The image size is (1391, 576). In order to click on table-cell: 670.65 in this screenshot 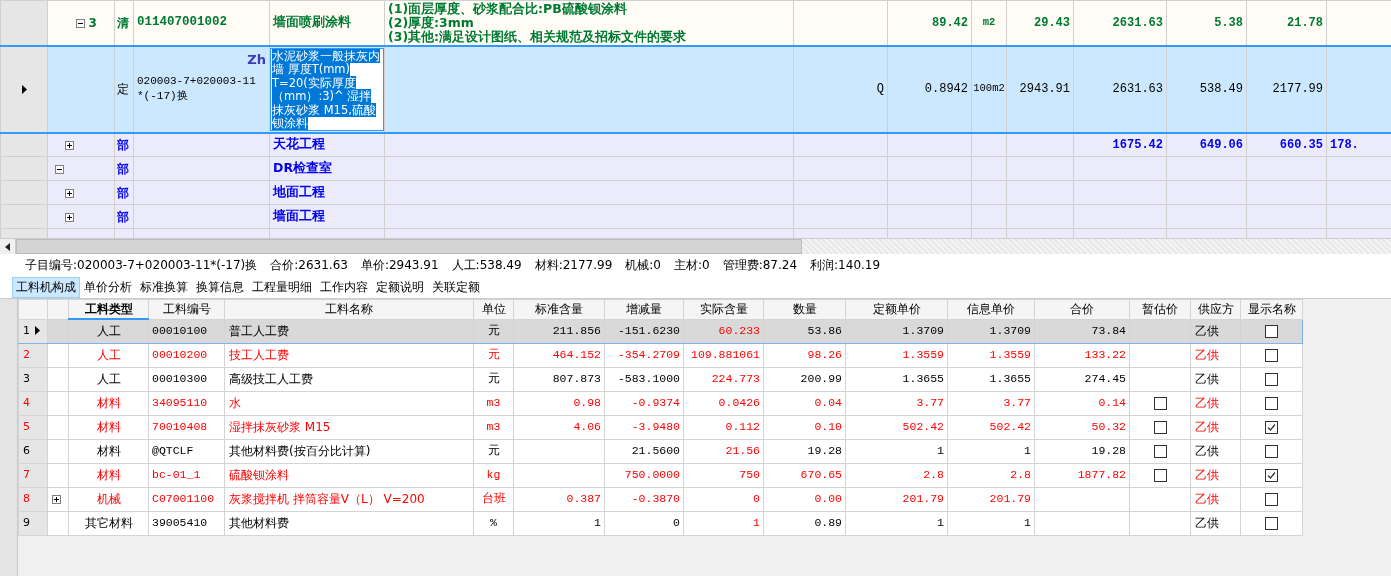, I will do `click(804, 475)`.